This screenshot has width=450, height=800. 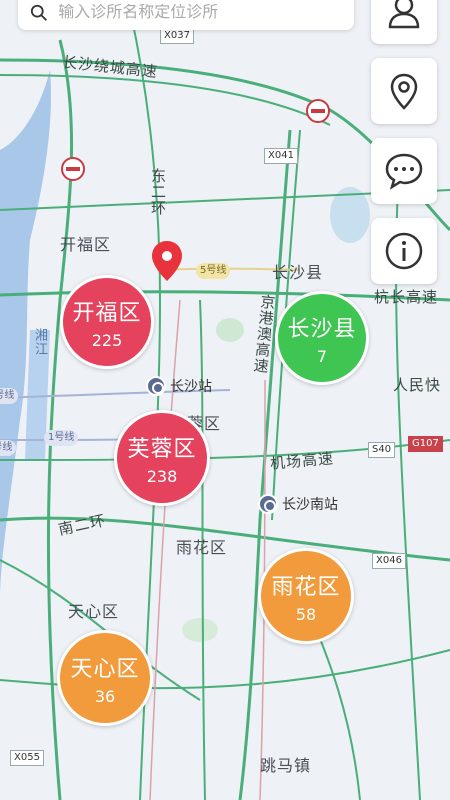 I want to click on cluster-name: 雨花区, so click(x=306, y=587).